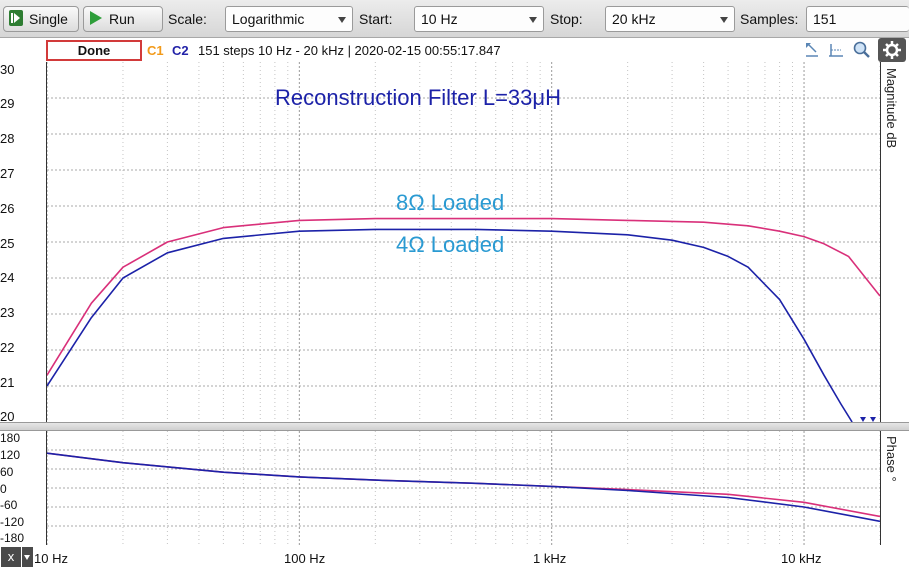  What do you see at coordinates (376, 19) in the screenshot?
I see `start-label: Start:` at bounding box center [376, 19].